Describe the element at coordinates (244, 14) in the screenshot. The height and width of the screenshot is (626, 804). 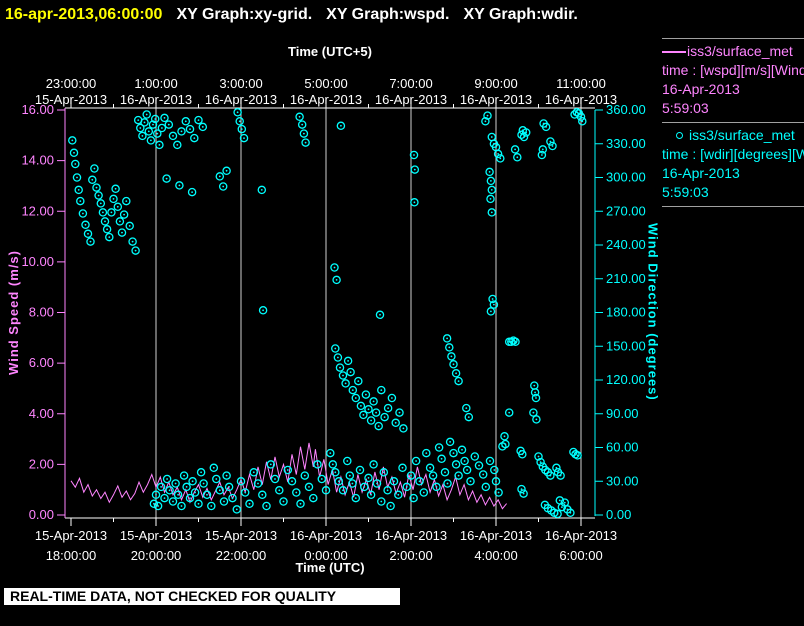
I see `graph-menu-xy-grid: XY Graph:xy-grid.` at that location.